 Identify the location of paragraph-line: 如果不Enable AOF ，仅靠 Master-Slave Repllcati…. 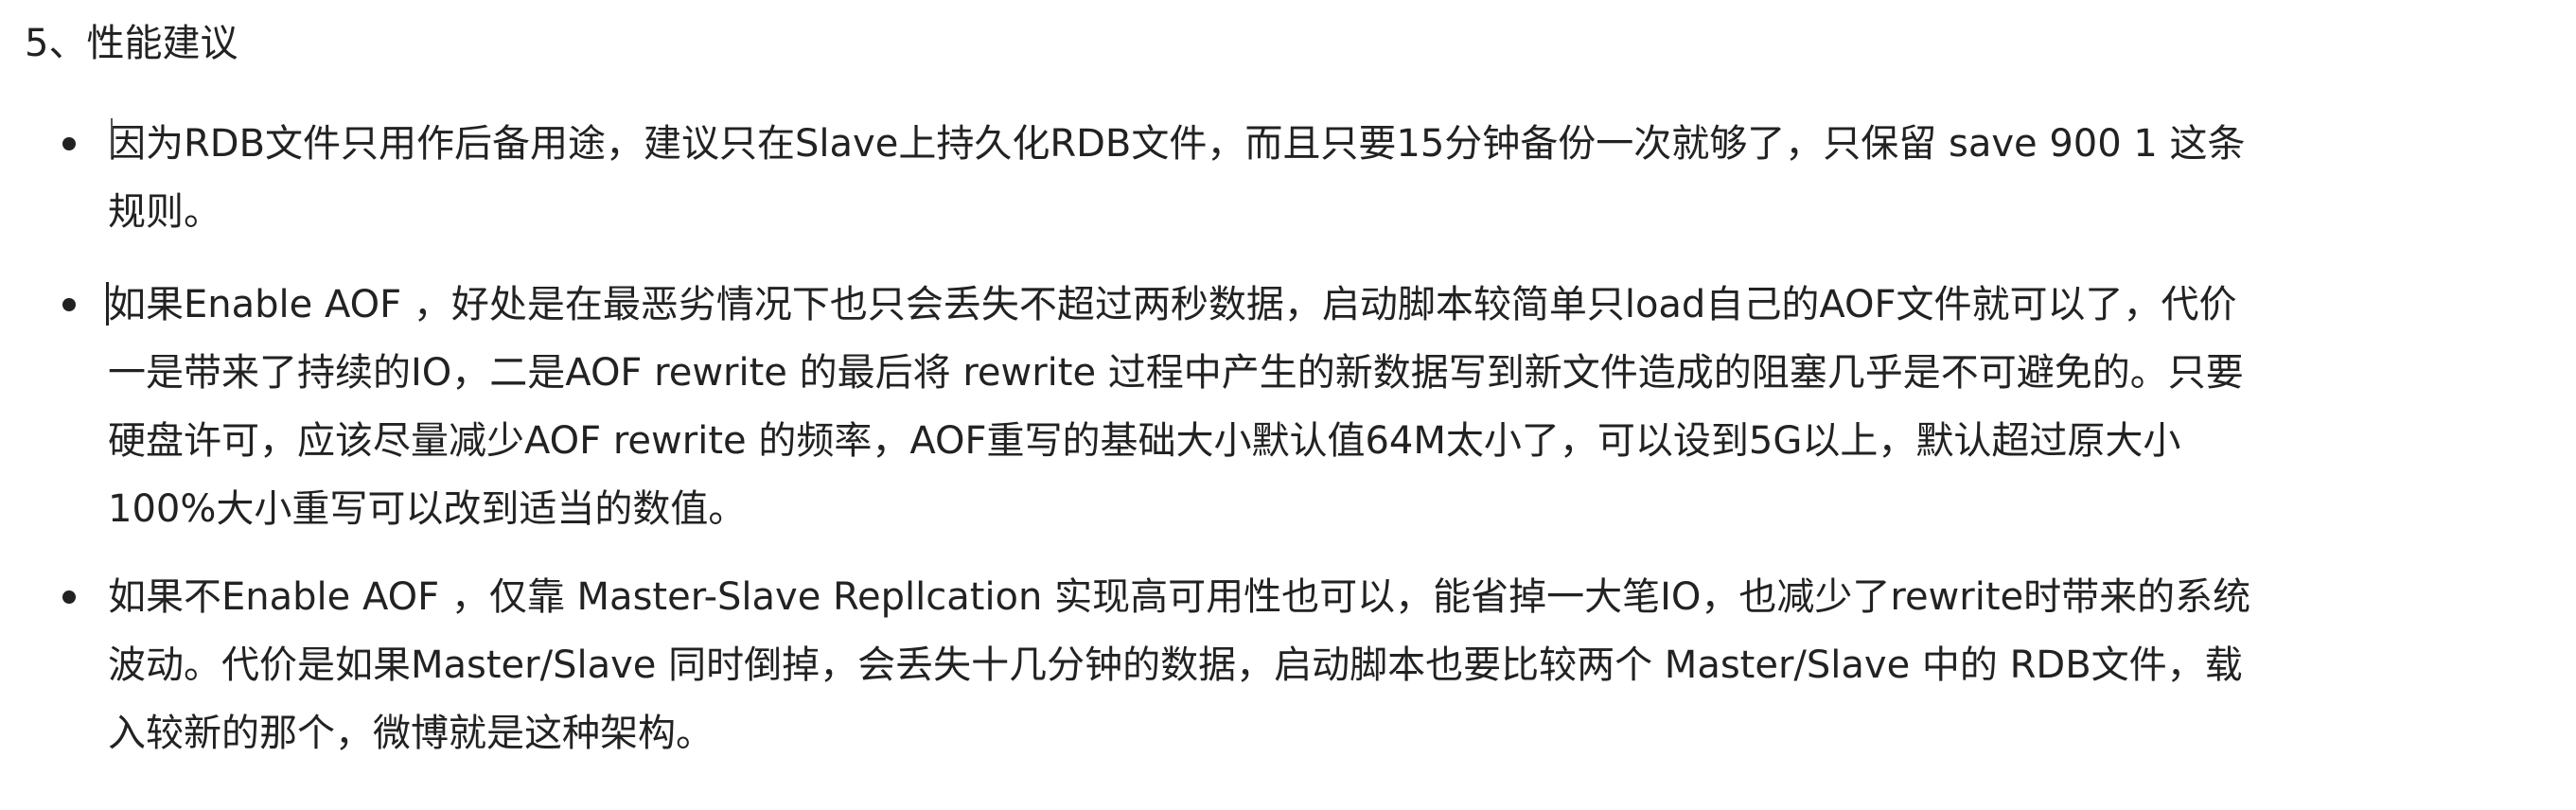
(1179, 597).